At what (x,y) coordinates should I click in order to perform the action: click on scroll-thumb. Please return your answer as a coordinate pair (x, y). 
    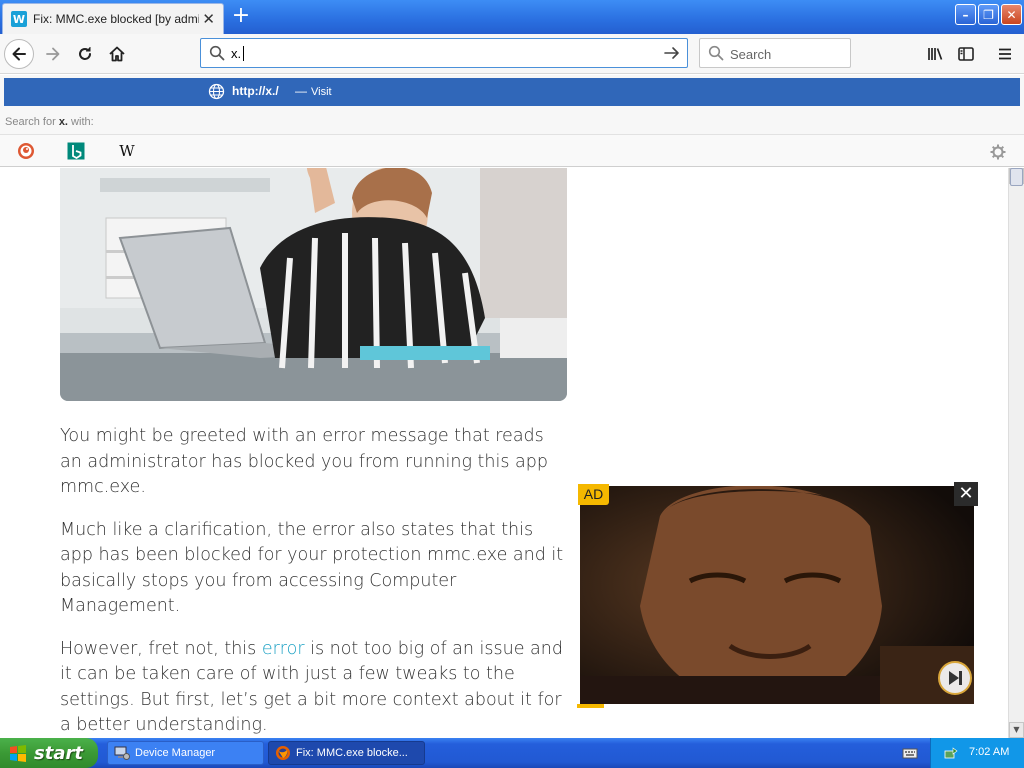
    Looking at the image, I should click on (1016, 177).